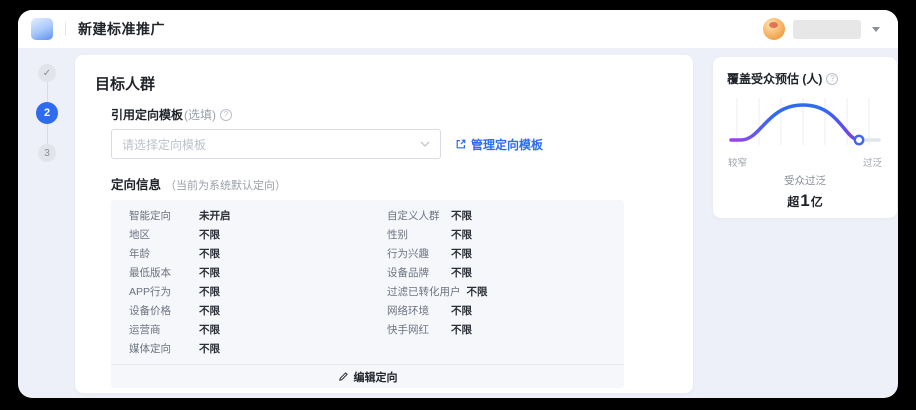 The image size is (916, 410). What do you see at coordinates (258, 348) in the screenshot?
I see `targeting-row: 媒体定向 不限` at bounding box center [258, 348].